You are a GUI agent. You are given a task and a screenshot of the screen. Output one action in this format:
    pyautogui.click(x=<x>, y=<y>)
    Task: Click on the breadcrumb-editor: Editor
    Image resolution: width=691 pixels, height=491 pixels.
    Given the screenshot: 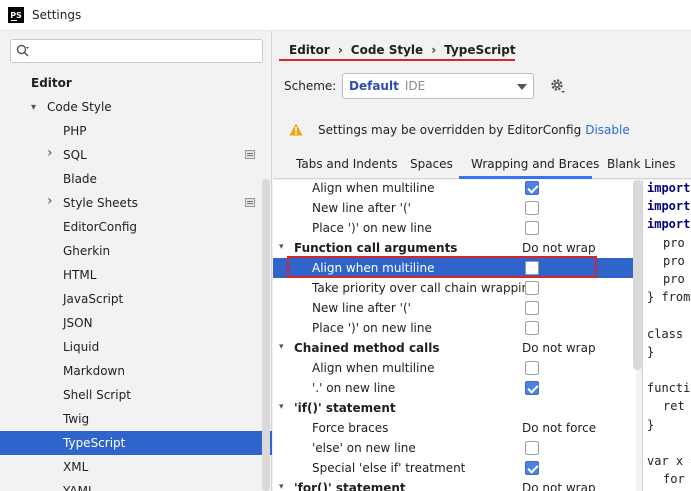 What is the action you would take?
    pyautogui.click(x=309, y=50)
    